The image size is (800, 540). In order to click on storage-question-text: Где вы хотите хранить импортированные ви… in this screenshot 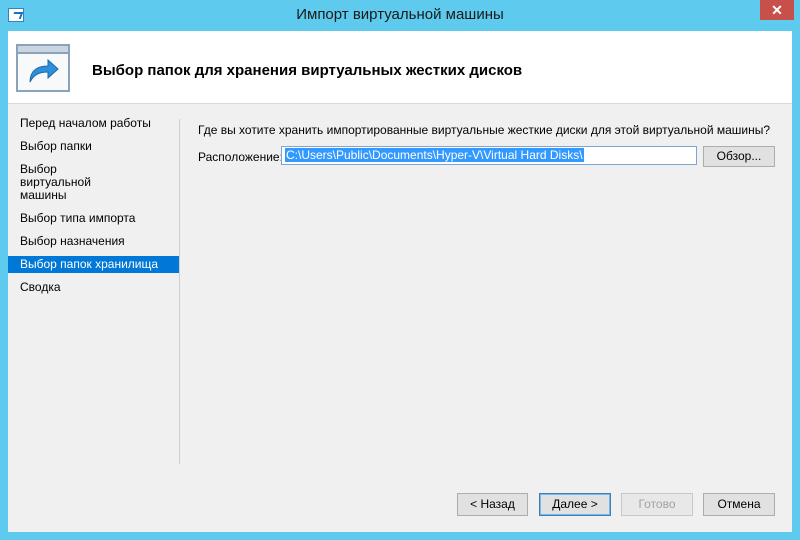, I will do `click(484, 130)`.